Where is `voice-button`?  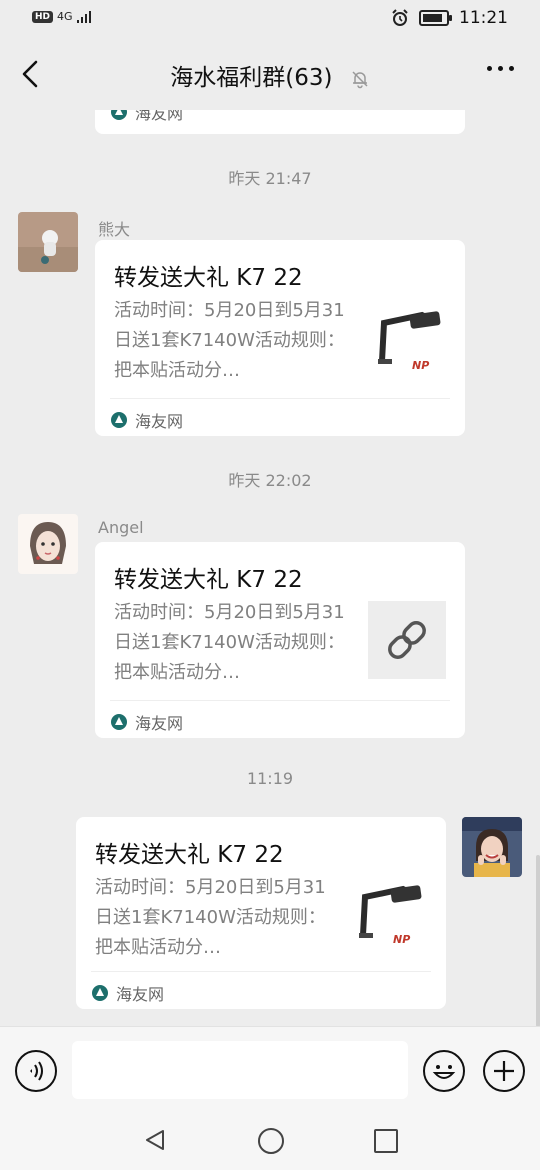
voice-button is located at coordinates (36, 1071).